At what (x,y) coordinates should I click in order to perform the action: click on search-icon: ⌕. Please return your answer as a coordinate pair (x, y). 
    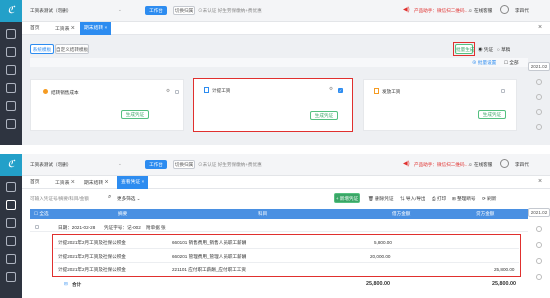
    Looking at the image, I should click on (109, 197).